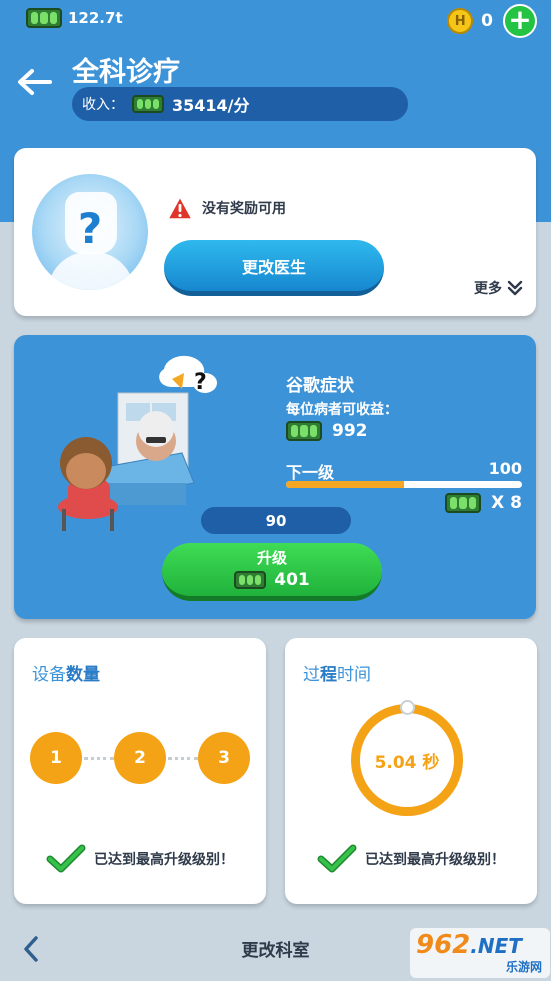 This screenshot has width=551, height=981. I want to click on coin-amount: 0, so click(487, 21).